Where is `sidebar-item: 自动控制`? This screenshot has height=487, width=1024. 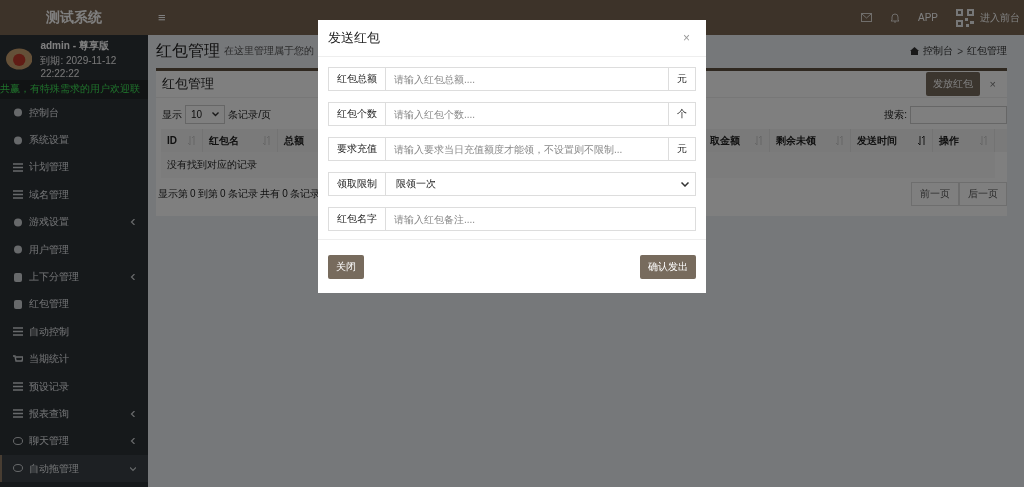
sidebar-item: 自动控制 is located at coordinates (74, 332).